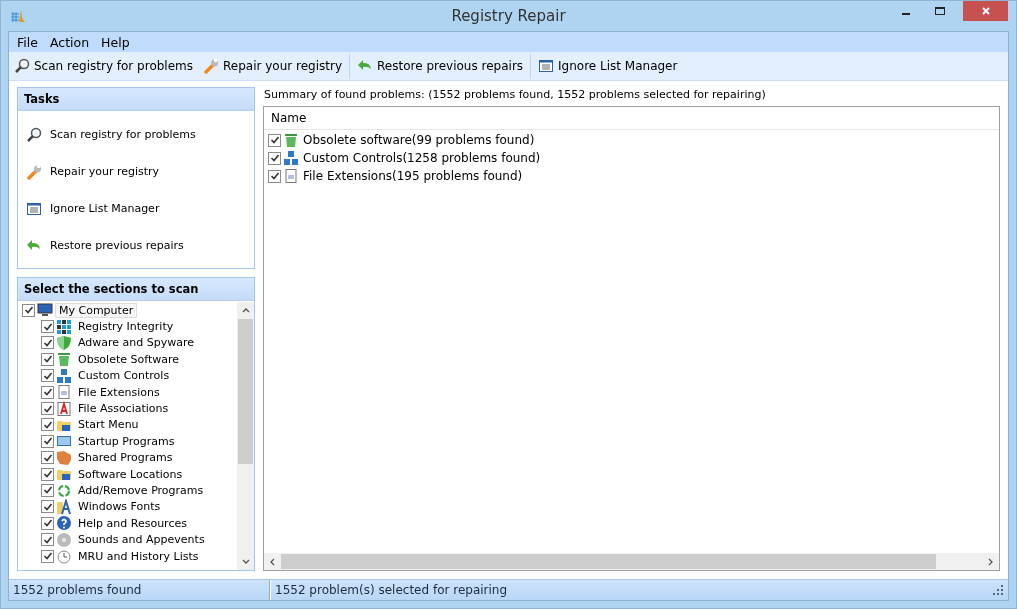  I want to click on summary-text: Summary of found problems: (1552 problems found, 1552 problems selected for repairing), so click(515, 95).